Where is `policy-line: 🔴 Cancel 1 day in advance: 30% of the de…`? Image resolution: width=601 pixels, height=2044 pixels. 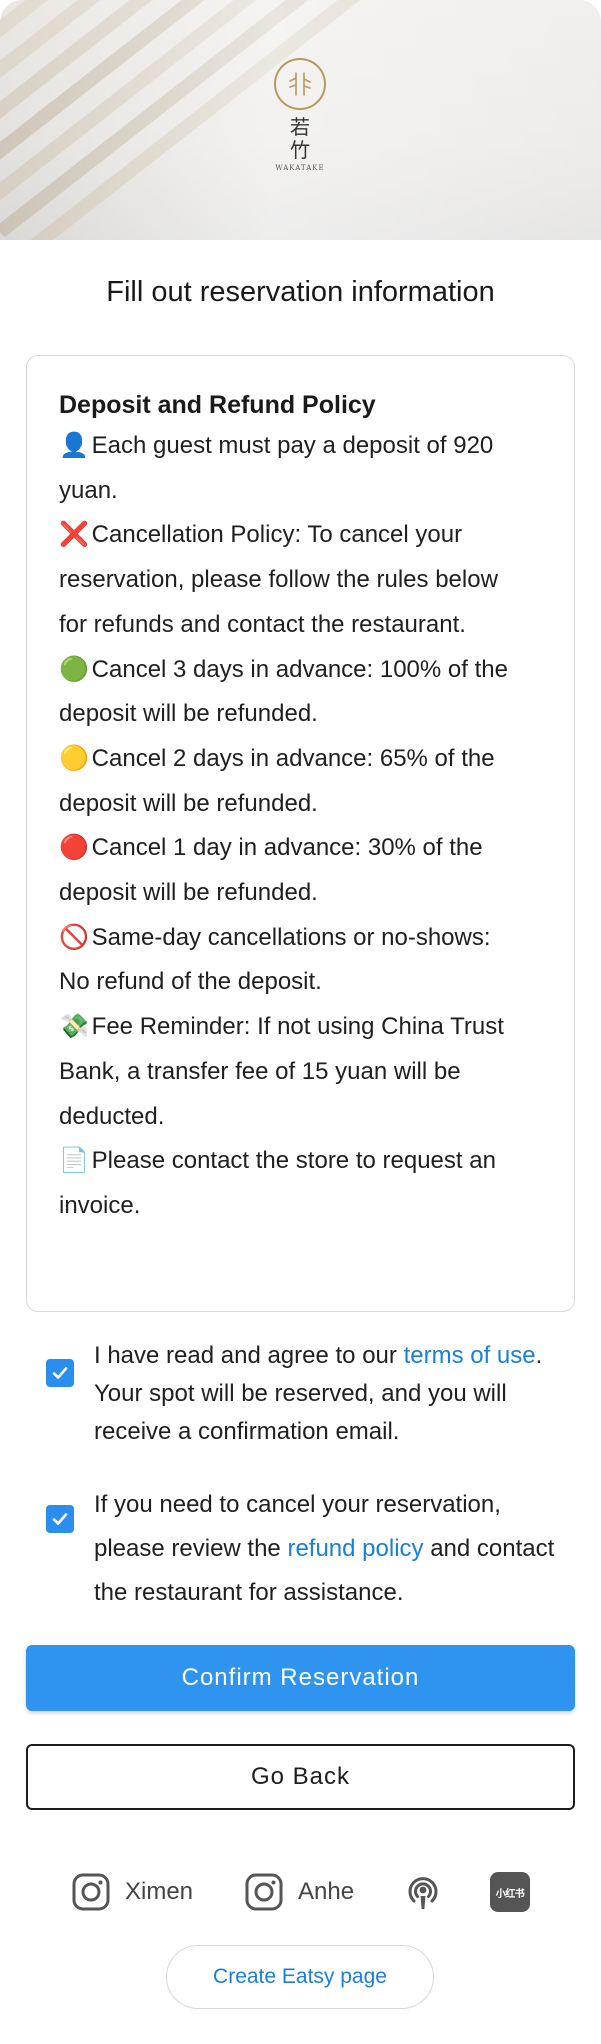 policy-line: 🔴 Cancel 1 day in advance: 30% of the de… is located at coordinates (300, 870).